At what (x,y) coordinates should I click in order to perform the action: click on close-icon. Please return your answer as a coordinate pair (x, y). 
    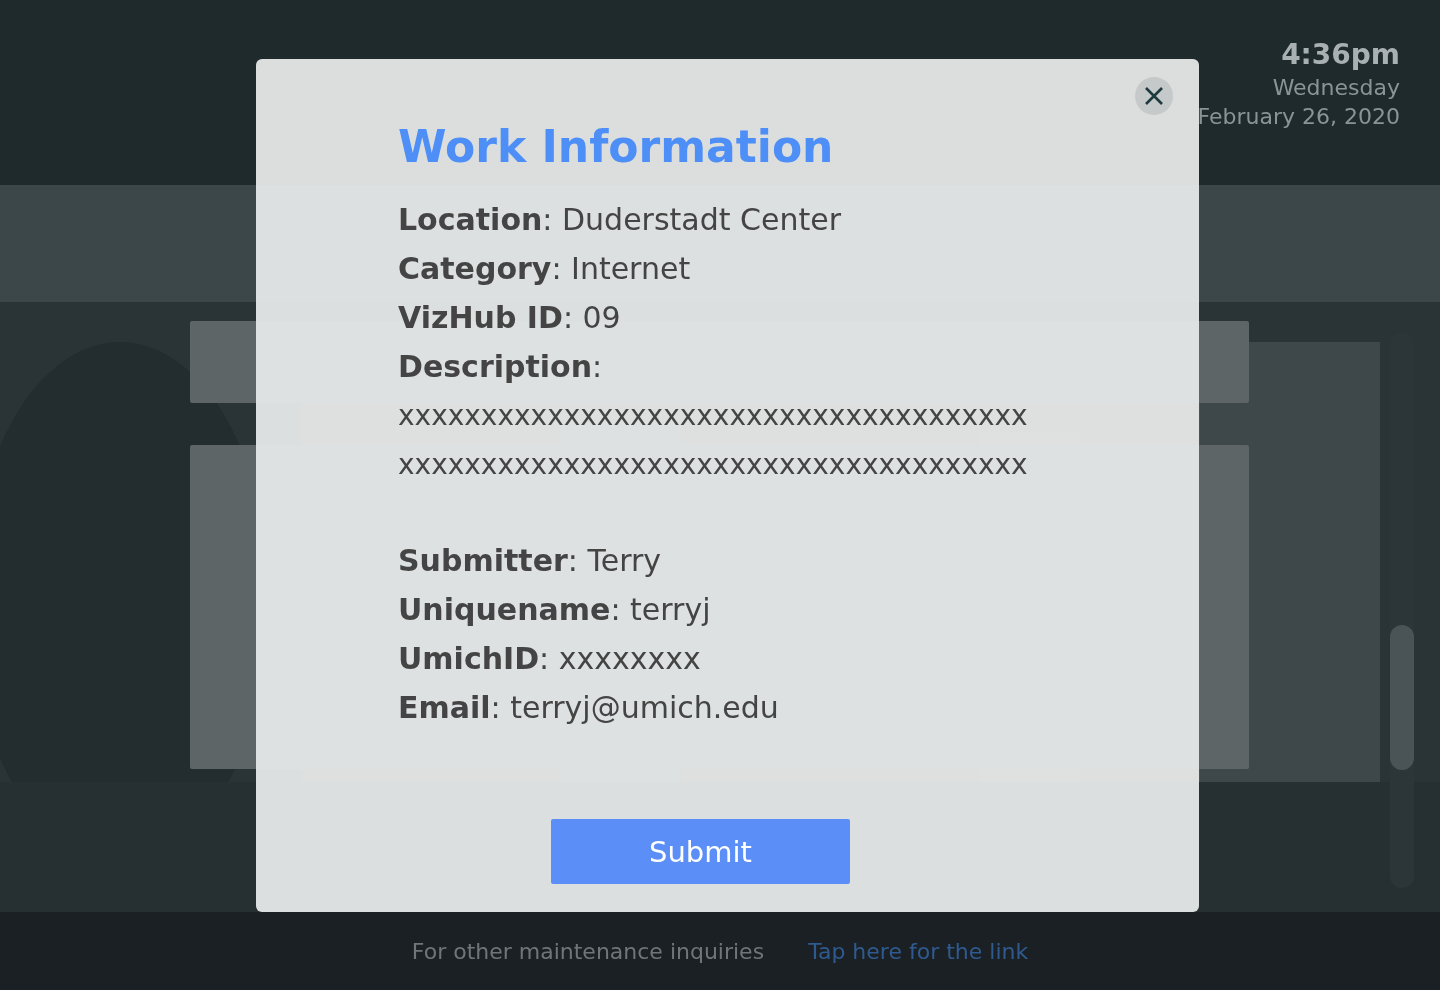
    Looking at the image, I should click on (1154, 96).